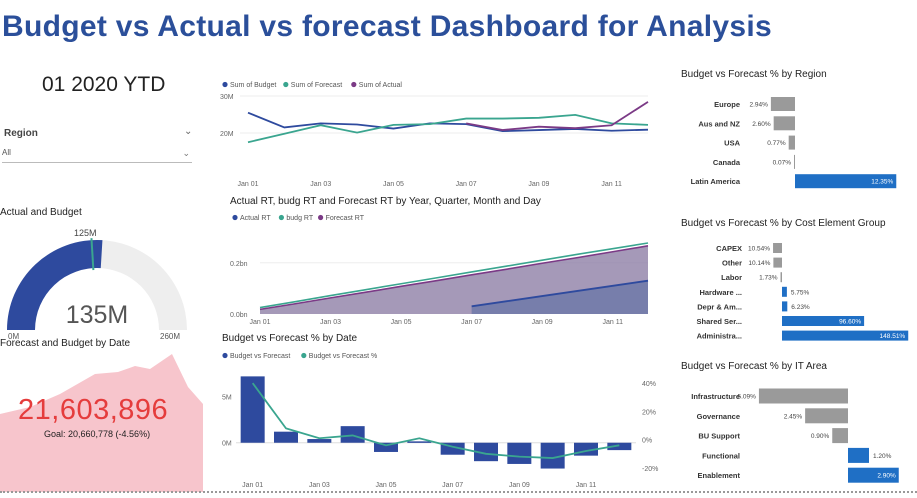 This screenshot has width=917, height=498. Describe the element at coordinates (345, 218) in the screenshot. I see `legend-label: Forecast RT` at that location.